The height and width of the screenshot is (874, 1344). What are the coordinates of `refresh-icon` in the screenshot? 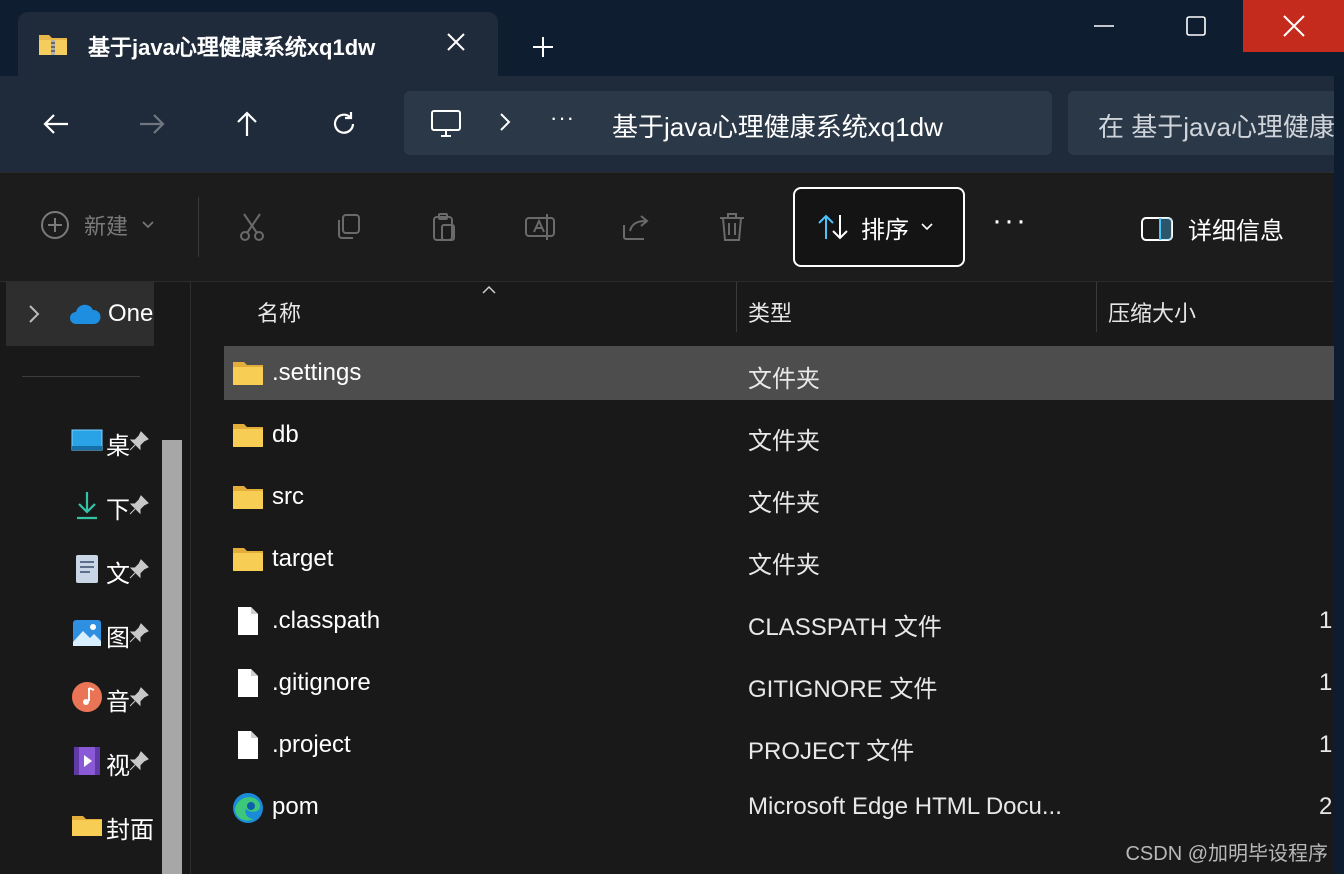 It's located at (344, 124).